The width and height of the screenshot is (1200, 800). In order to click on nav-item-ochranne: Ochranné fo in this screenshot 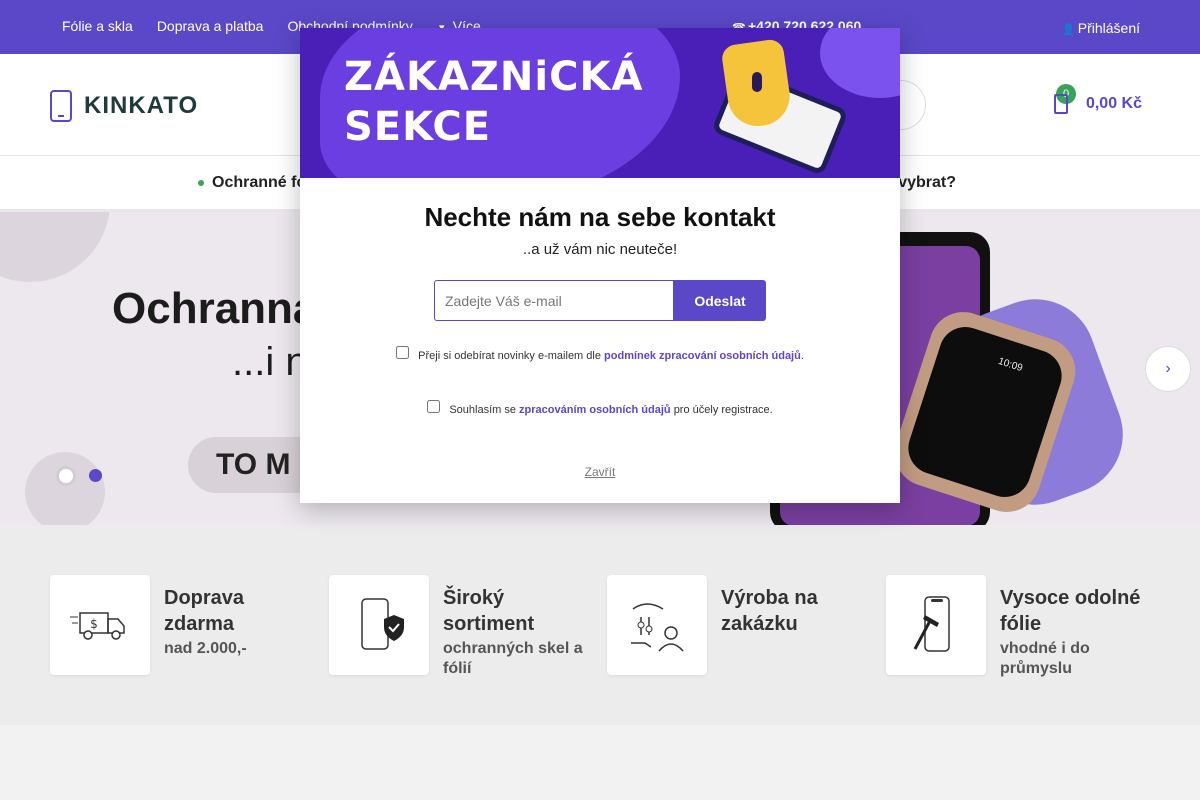, I will do `click(252, 183)`.